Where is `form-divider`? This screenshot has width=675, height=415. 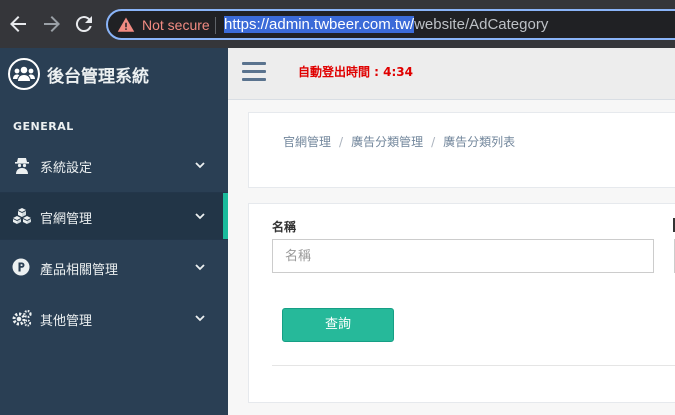 form-divider is located at coordinates (473, 365).